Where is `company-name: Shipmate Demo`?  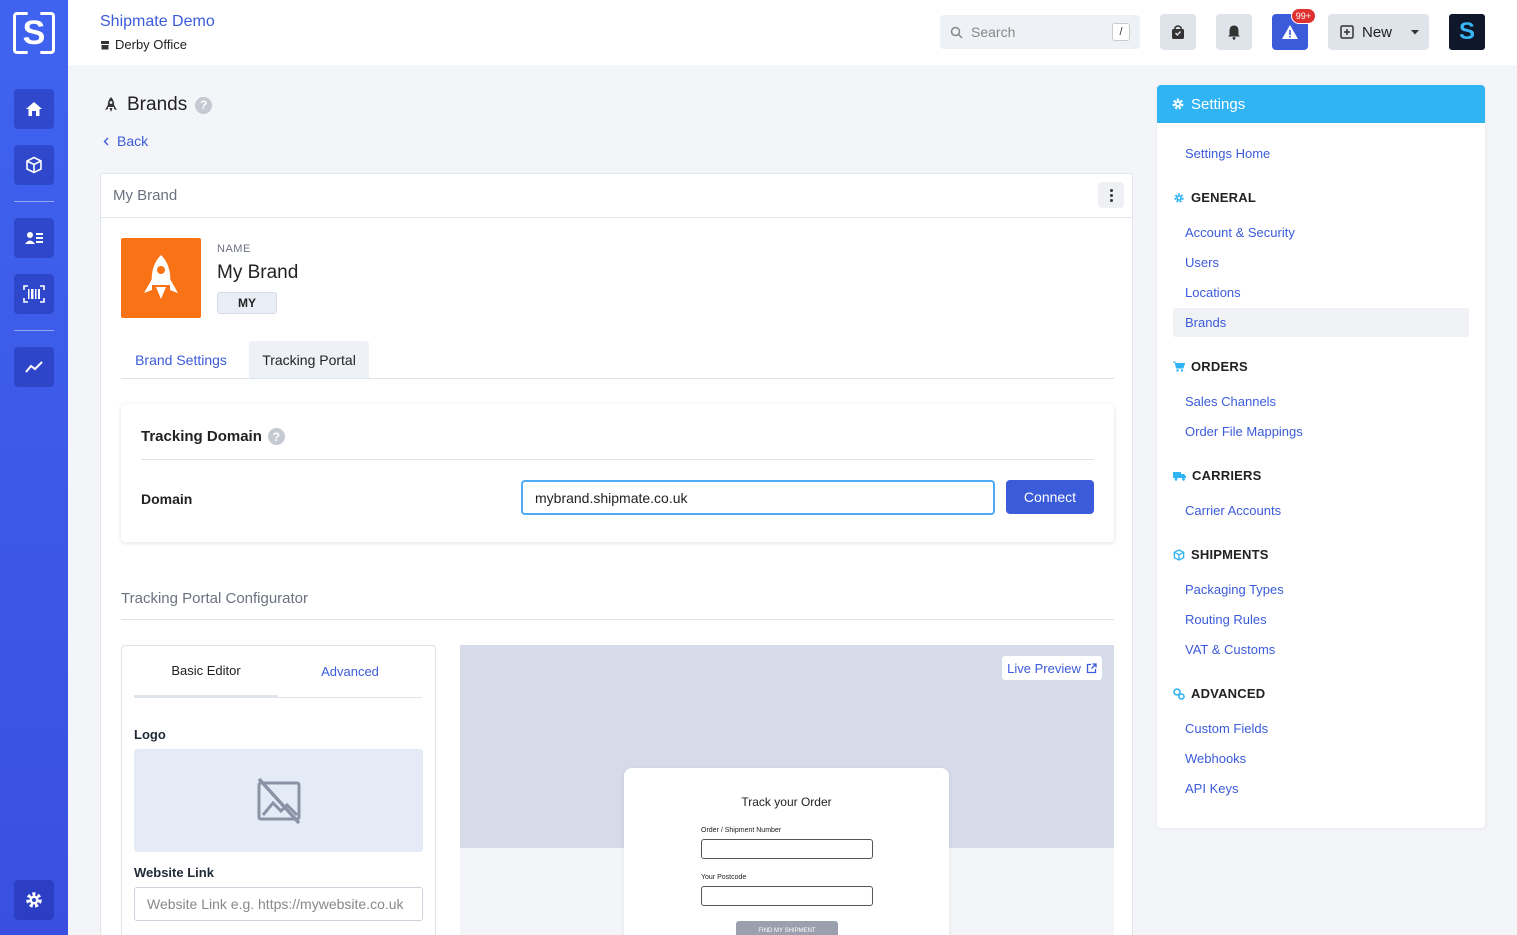
company-name: Shipmate Demo is located at coordinates (157, 22).